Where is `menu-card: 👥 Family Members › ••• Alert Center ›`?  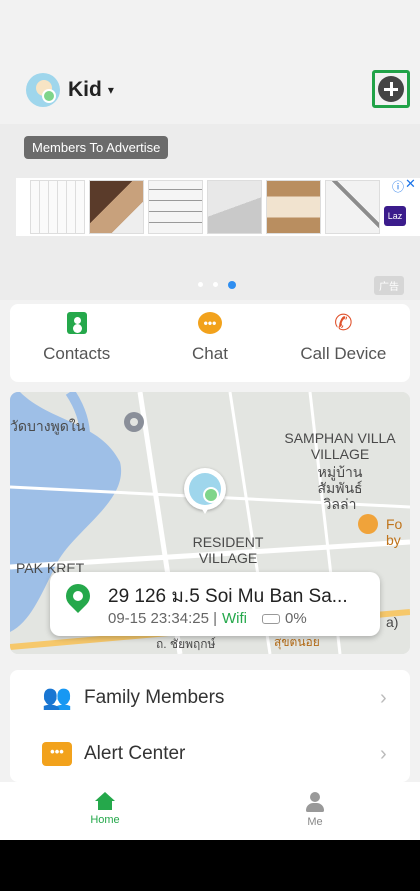
menu-card: 👥 Family Members › ••• Alert Center › is located at coordinates (210, 726).